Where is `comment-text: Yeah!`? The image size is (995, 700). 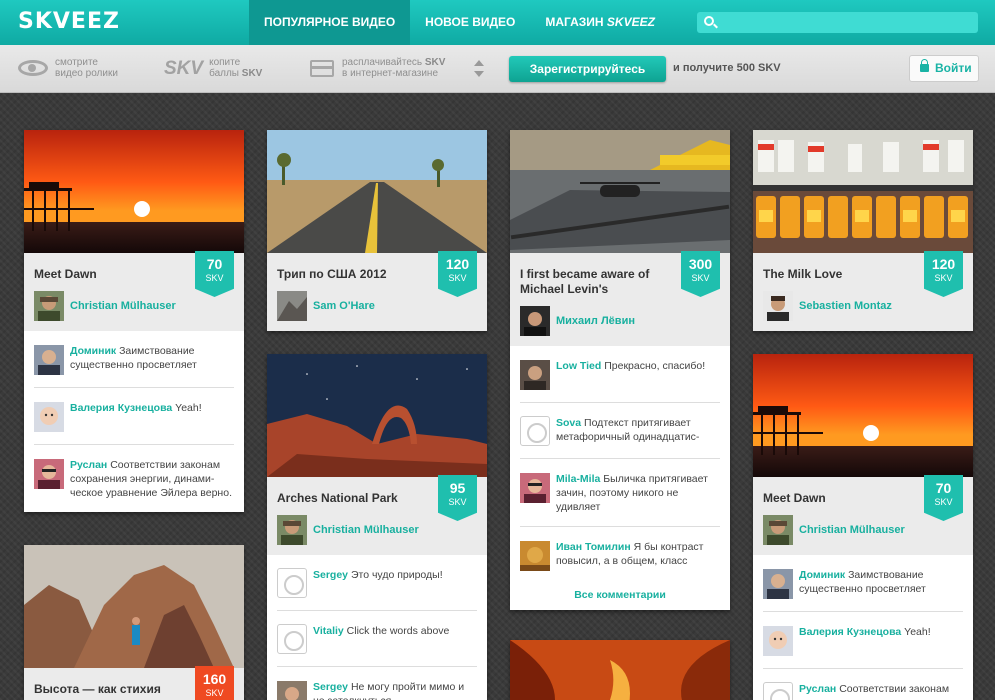 comment-text: Yeah! is located at coordinates (917, 632).